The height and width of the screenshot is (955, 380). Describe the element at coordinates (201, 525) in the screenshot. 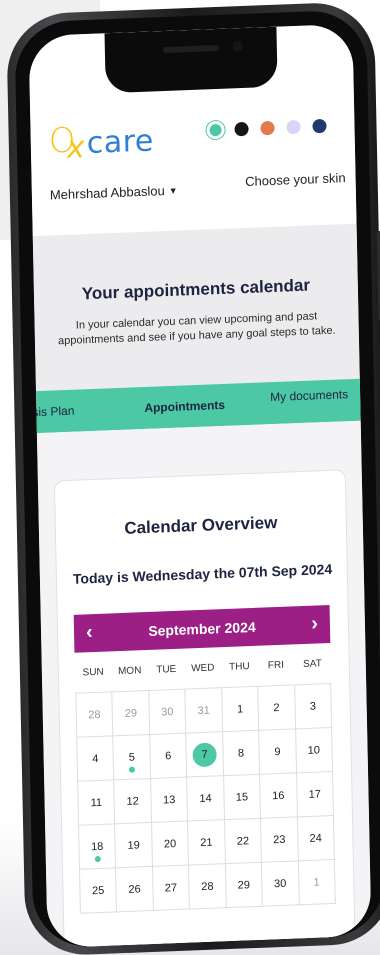

I see `calendar-title: Calendar Overview` at that location.